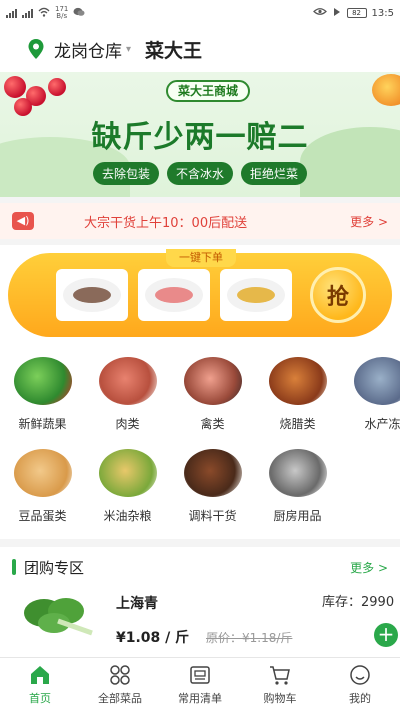 The height and width of the screenshot is (711, 400). What do you see at coordinates (127, 516) in the screenshot?
I see `category-label: 米油杂粮` at bounding box center [127, 516].